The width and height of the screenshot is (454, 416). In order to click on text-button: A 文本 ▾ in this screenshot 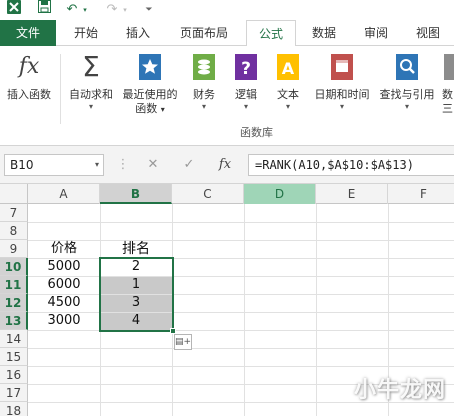, I will do `click(288, 82)`.